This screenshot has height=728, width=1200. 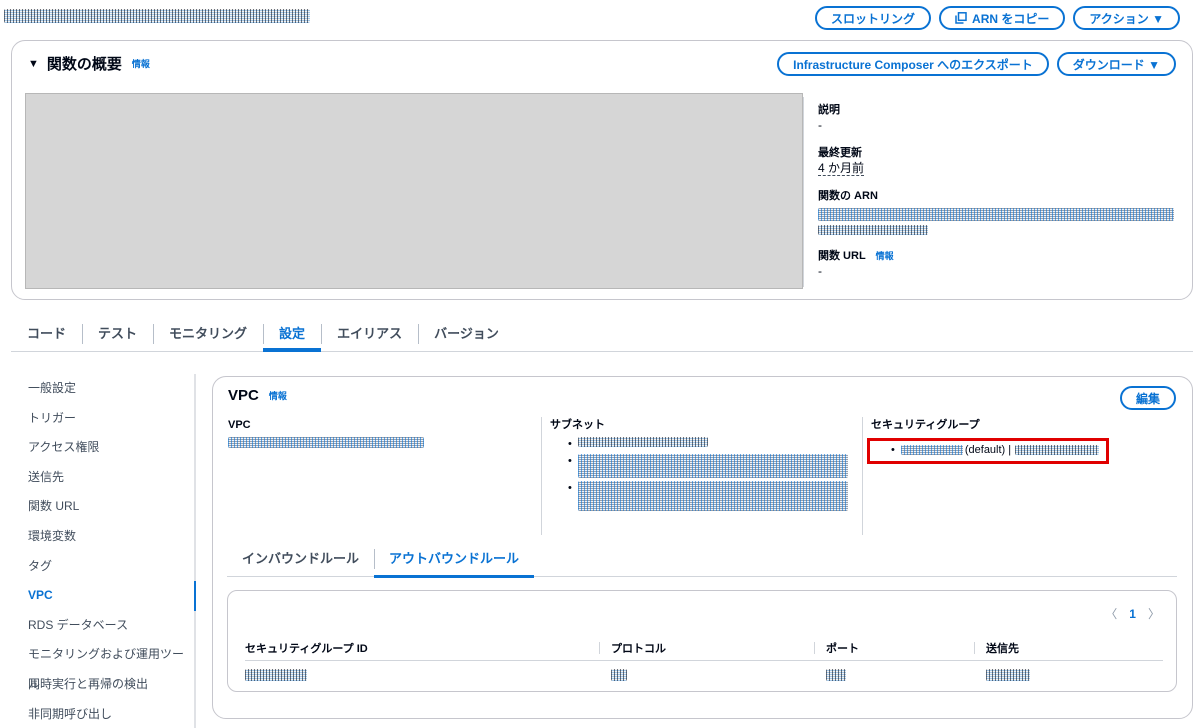 What do you see at coordinates (961, 18) in the screenshot?
I see `copy-icon` at bounding box center [961, 18].